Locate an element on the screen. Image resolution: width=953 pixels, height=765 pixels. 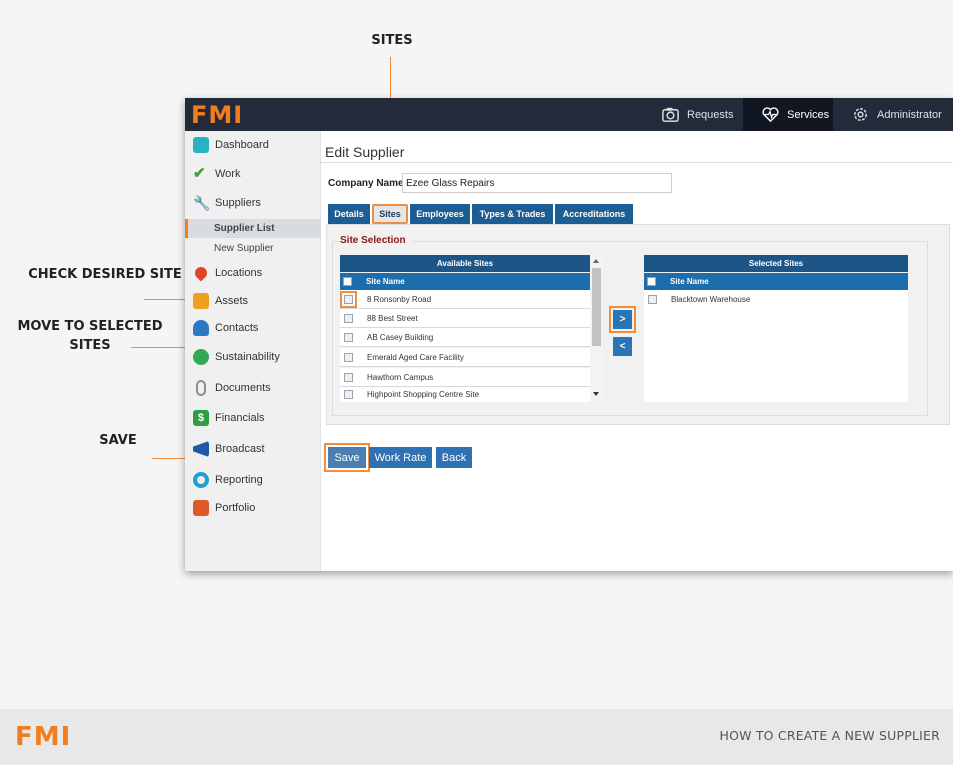
site-selection-divider is located at coordinates (630, 241).